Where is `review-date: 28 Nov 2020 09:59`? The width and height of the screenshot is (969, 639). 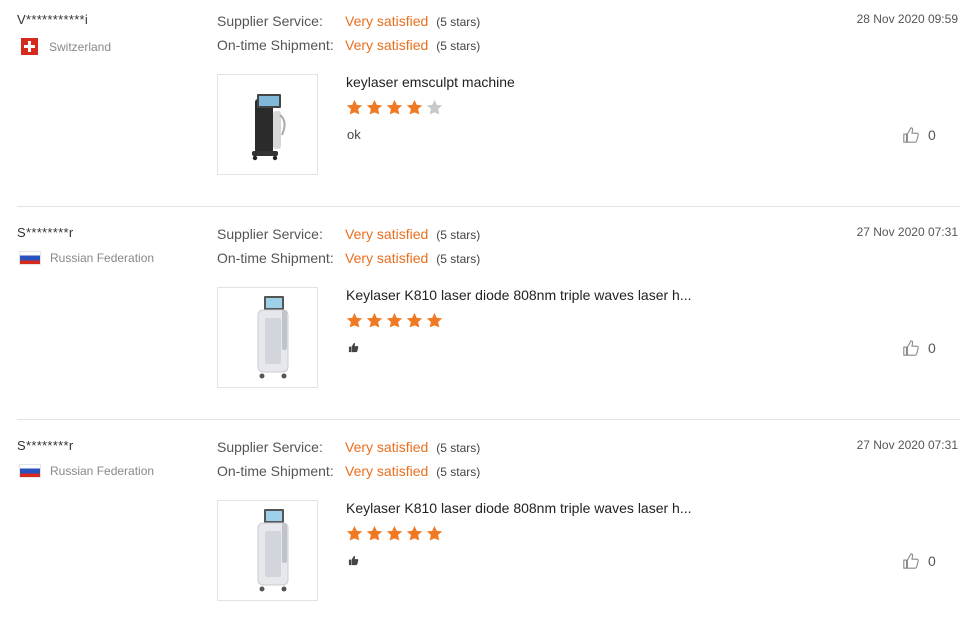 review-date: 28 Nov 2020 09:59 is located at coordinates (907, 19).